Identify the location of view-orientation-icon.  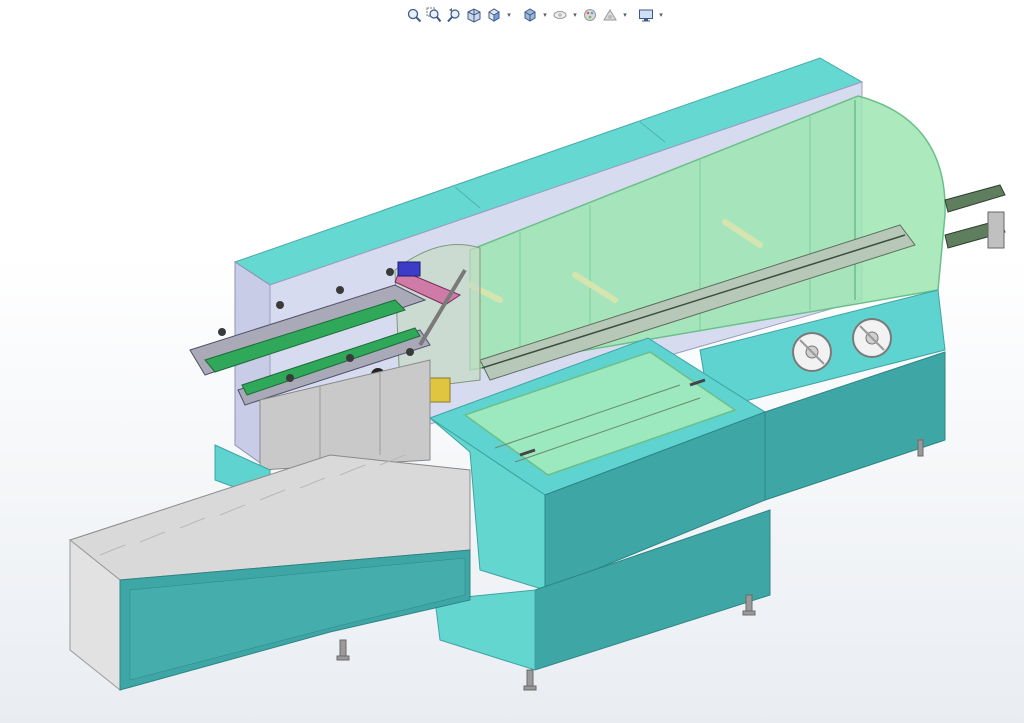
(494, 15).